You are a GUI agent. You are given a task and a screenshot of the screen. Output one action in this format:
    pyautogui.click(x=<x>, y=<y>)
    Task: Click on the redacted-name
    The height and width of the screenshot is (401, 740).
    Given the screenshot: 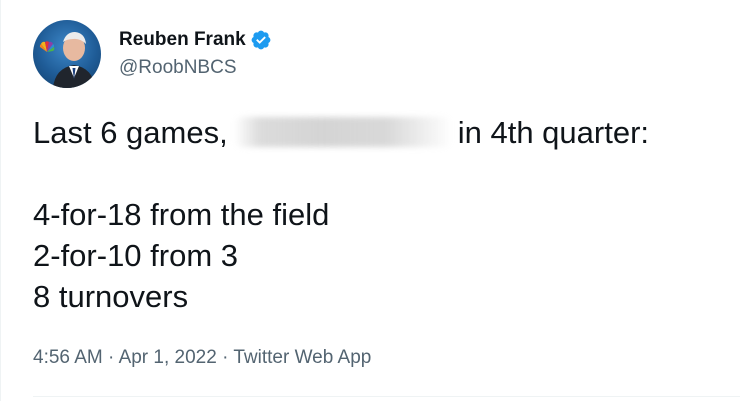 What is the action you would take?
    pyautogui.click(x=342, y=132)
    